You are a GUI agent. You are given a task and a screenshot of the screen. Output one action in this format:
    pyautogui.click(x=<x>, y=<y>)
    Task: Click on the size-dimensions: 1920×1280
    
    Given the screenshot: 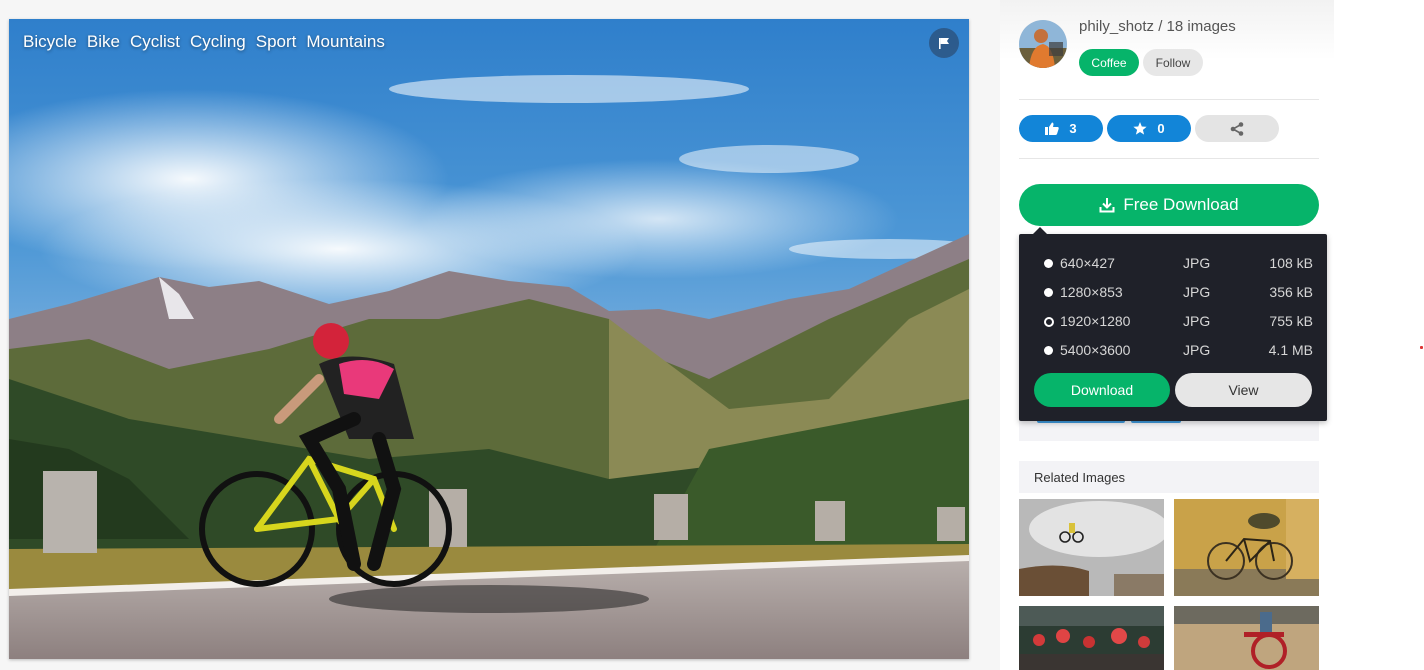 What is the action you would take?
    pyautogui.click(x=1095, y=321)
    